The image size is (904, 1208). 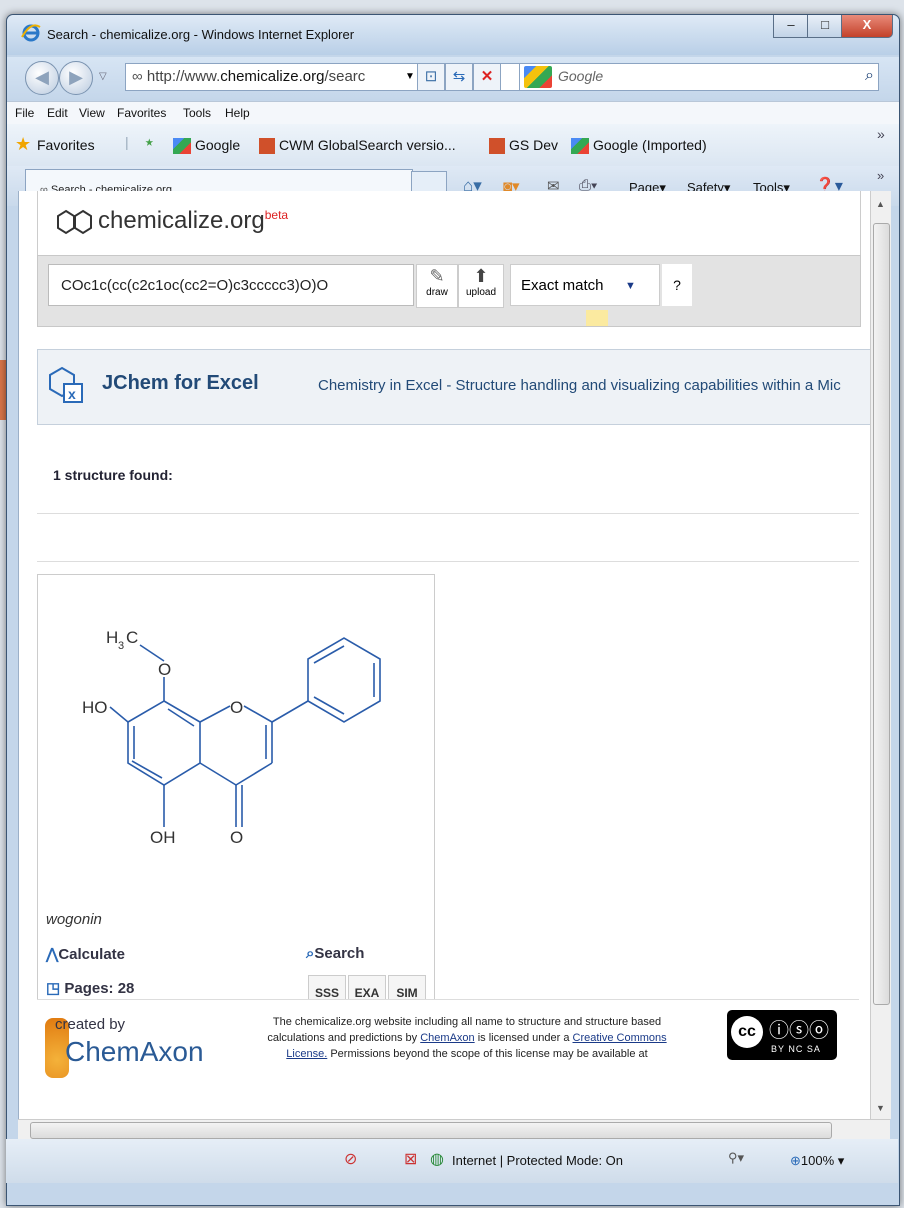 What do you see at coordinates (620, 1038) in the screenshot?
I see `creative-commons-link: Creative Commons` at bounding box center [620, 1038].